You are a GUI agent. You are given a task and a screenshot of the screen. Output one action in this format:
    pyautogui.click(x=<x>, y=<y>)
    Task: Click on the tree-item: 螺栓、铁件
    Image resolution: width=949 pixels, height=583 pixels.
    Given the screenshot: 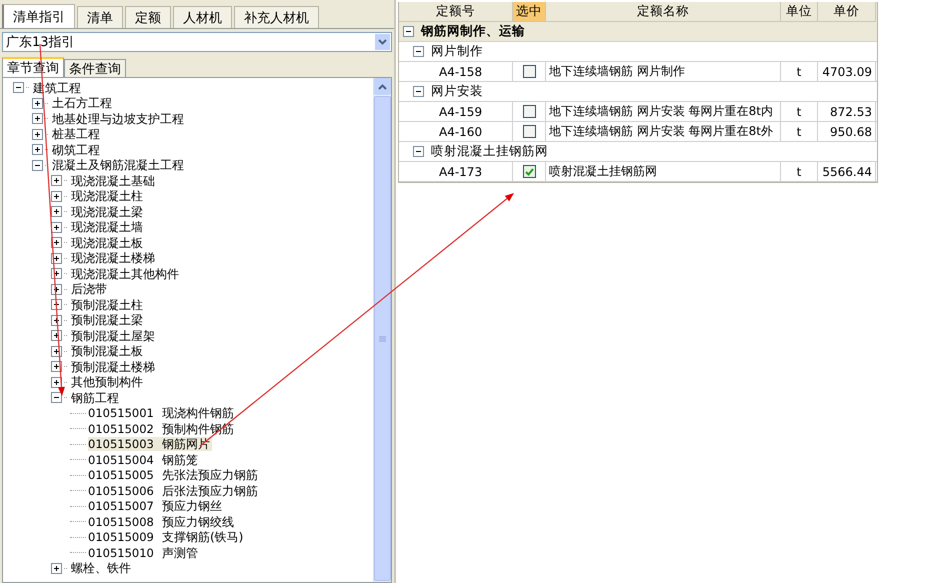 What is the action you would take?
    pyautogui.click(x=101, y=568)
    